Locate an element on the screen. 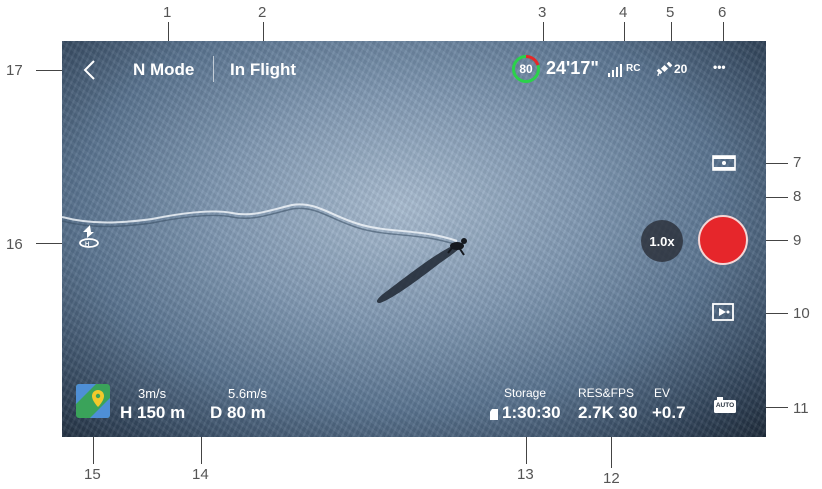 The image size is (822, 489). playback-button is located at coordinates (723, 312).